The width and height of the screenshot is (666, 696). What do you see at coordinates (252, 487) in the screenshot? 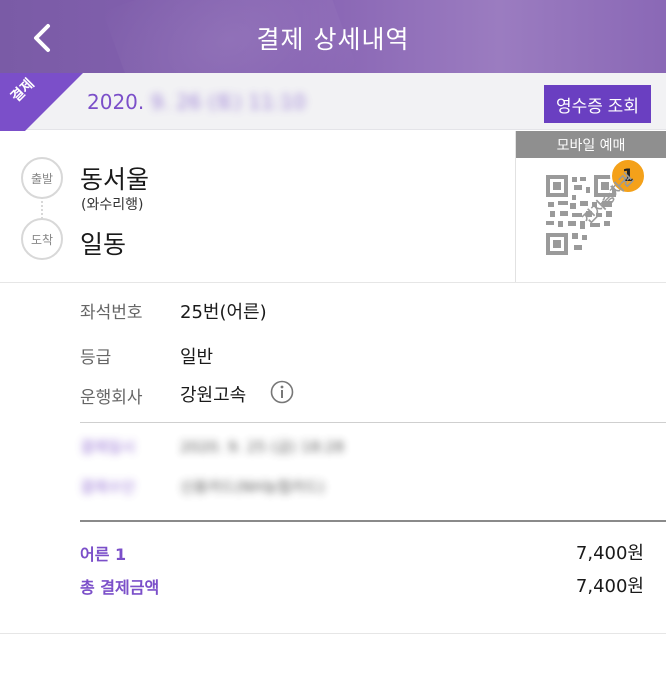
I see `payment-method-value: 신용카드(NH농협카드)` at bounding box center [252, 487].